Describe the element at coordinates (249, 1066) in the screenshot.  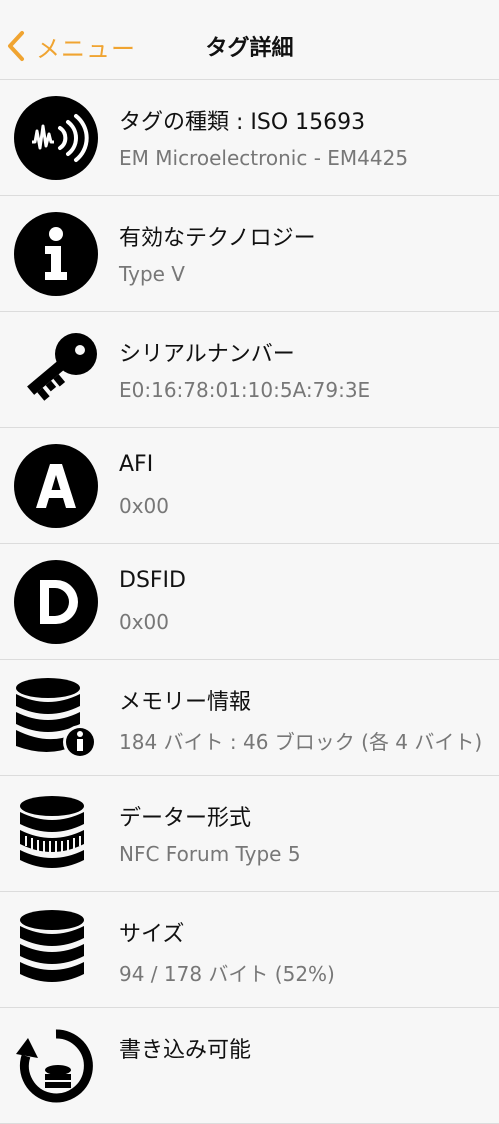
I see `list-item-writable: 書き込み可能` at that location.